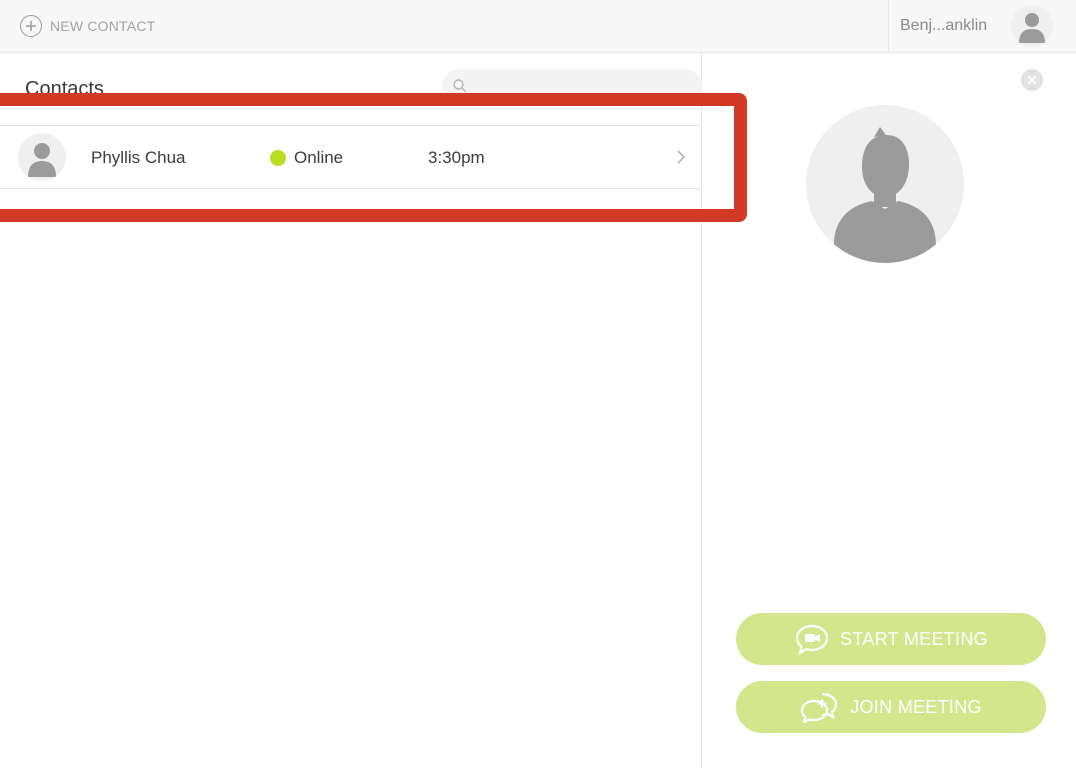  What do you see at coordinates (1032, 80) in the screenshot?
I see `close-icon` at bounding box center [1032, 80].